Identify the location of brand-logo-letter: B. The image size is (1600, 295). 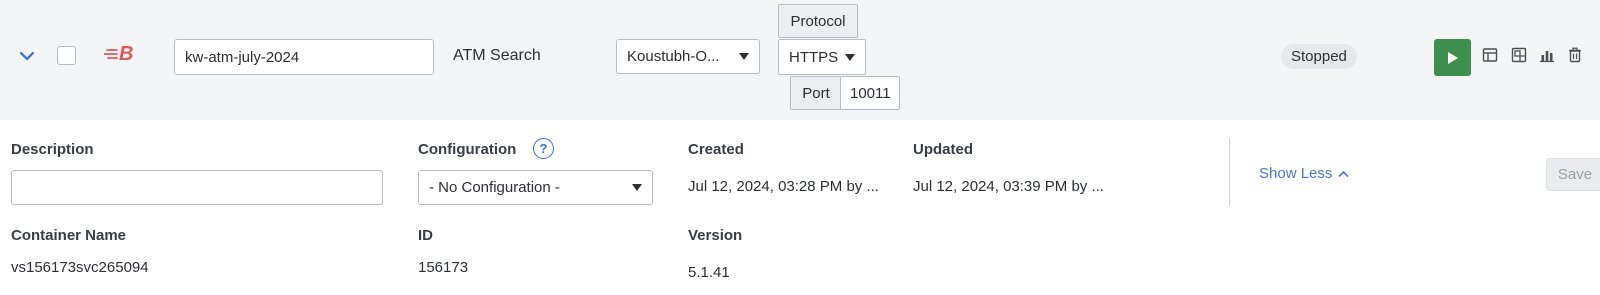
(126, 54).